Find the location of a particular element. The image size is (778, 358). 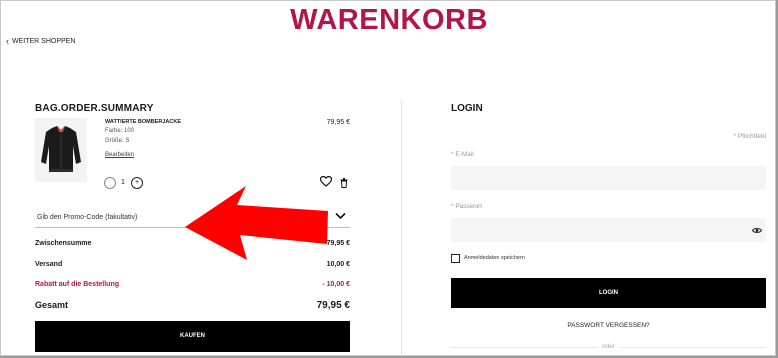

login-title: LOGIN is located at coordinates (467, 108).